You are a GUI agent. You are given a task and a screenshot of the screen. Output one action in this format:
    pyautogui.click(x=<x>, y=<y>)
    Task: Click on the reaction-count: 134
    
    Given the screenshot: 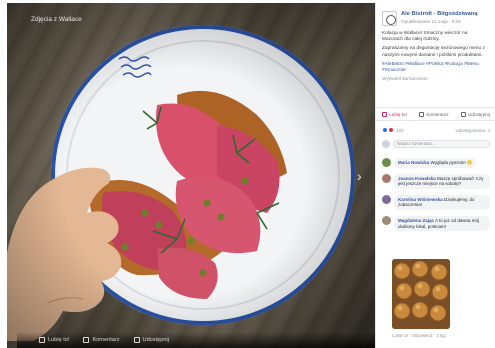 What is the action you would take?
    pyautogui.click(x=400, y=130)
    